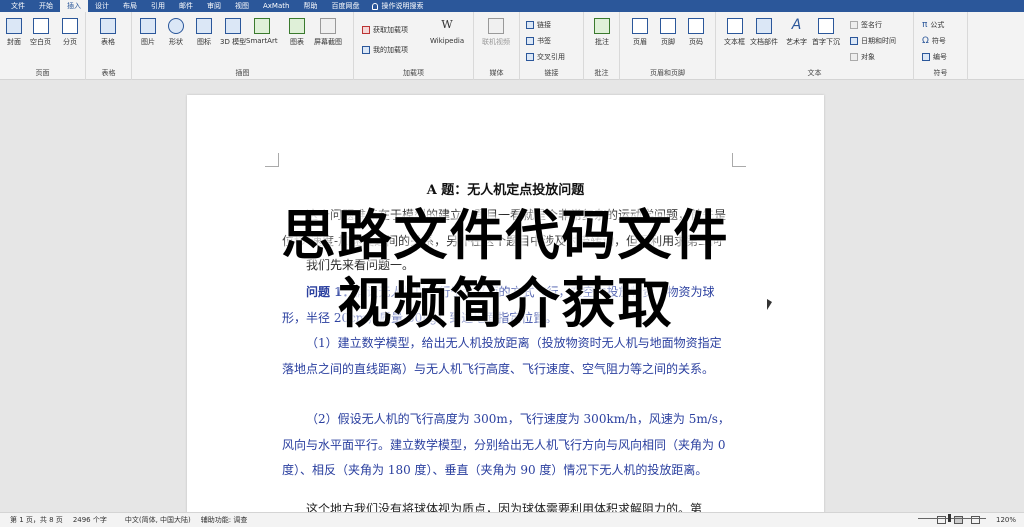 The image size is (1024, 527). Describe the element at coordinates (74, 6) in the screenshot. I see `tab-insert: 插入` at that location.